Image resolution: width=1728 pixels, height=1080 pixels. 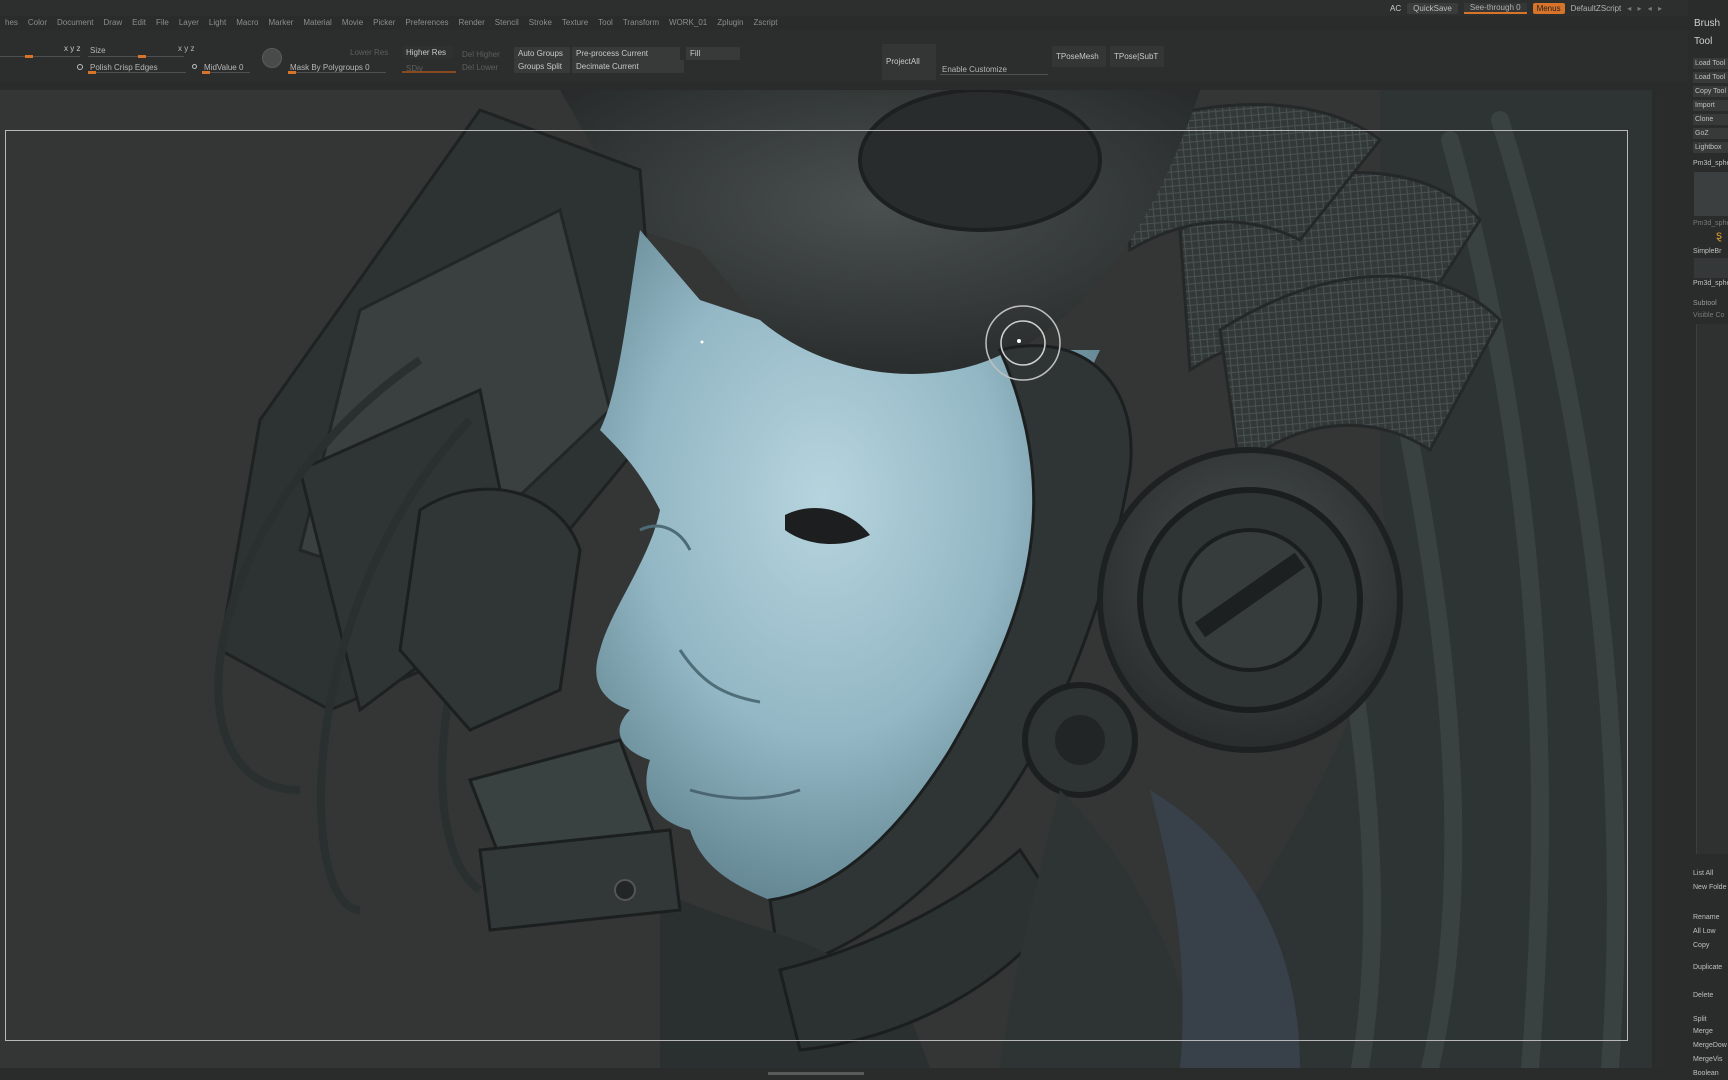 I want to click on menu-item: Light, so click(x=217, y=24).